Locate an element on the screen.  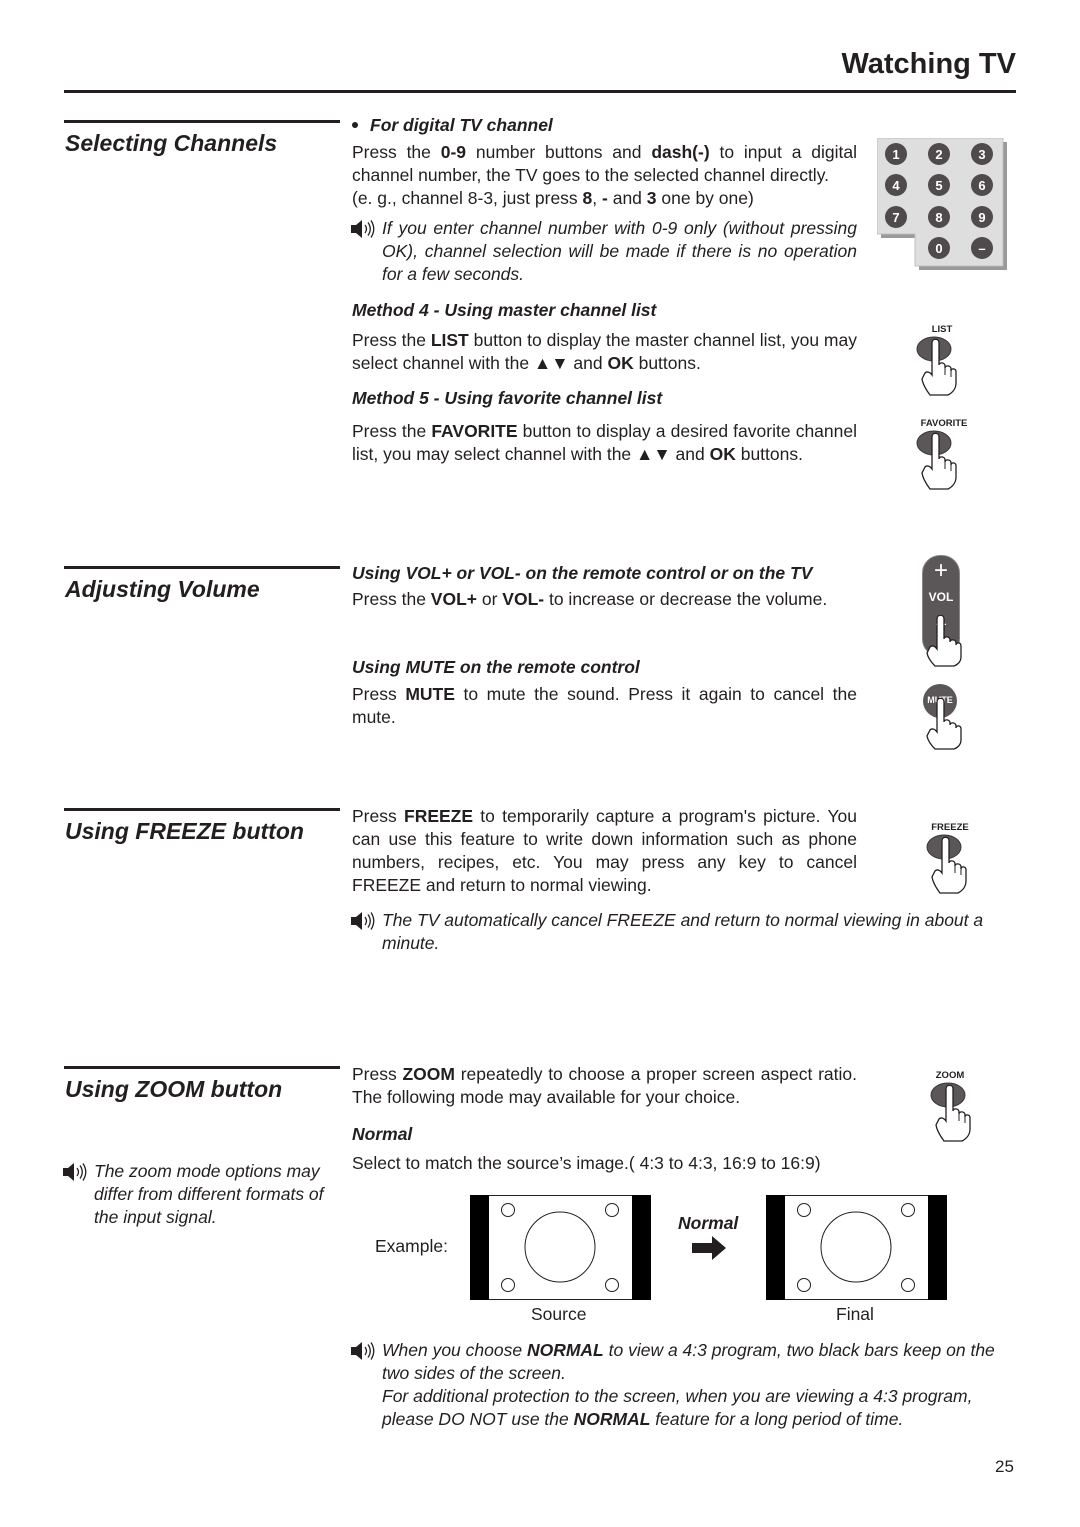
svg-text: 0 is located at coordinates (938, 248).